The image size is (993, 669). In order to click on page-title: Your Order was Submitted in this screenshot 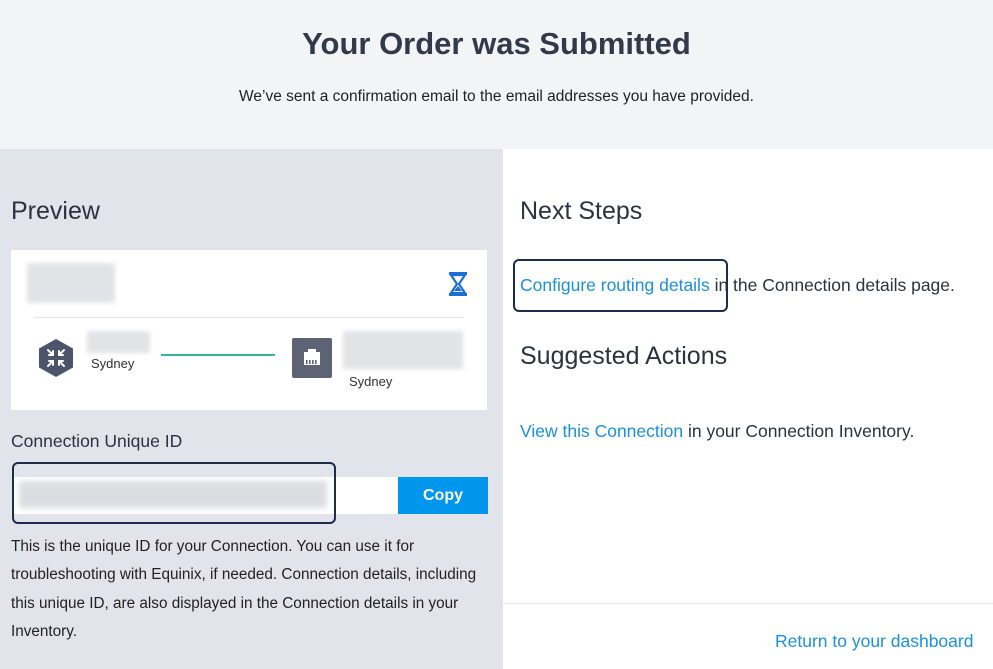, I will do `click(496, 43)`.